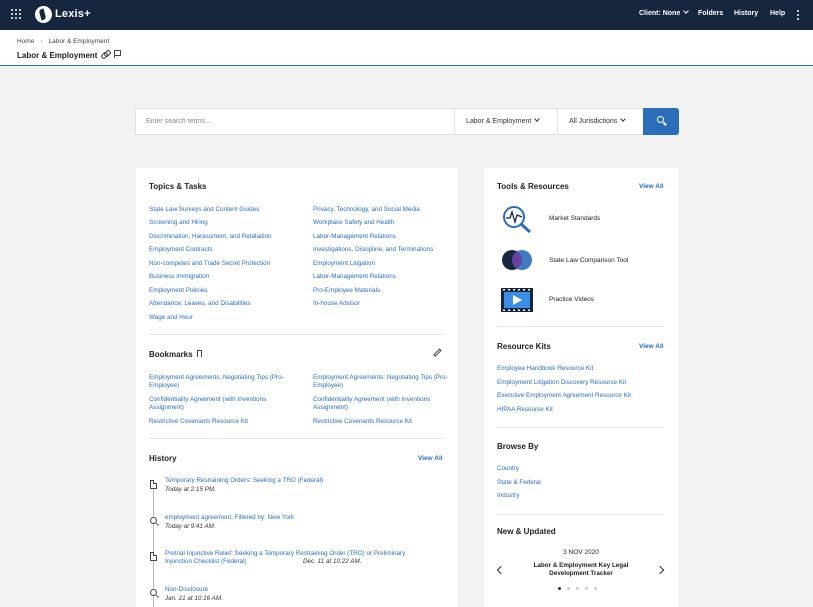 The image size is (813, 607). Describe the element at coordinates (186, 590) in the screenshot. I see `history-item-link: Non-Disclosure` at that location.